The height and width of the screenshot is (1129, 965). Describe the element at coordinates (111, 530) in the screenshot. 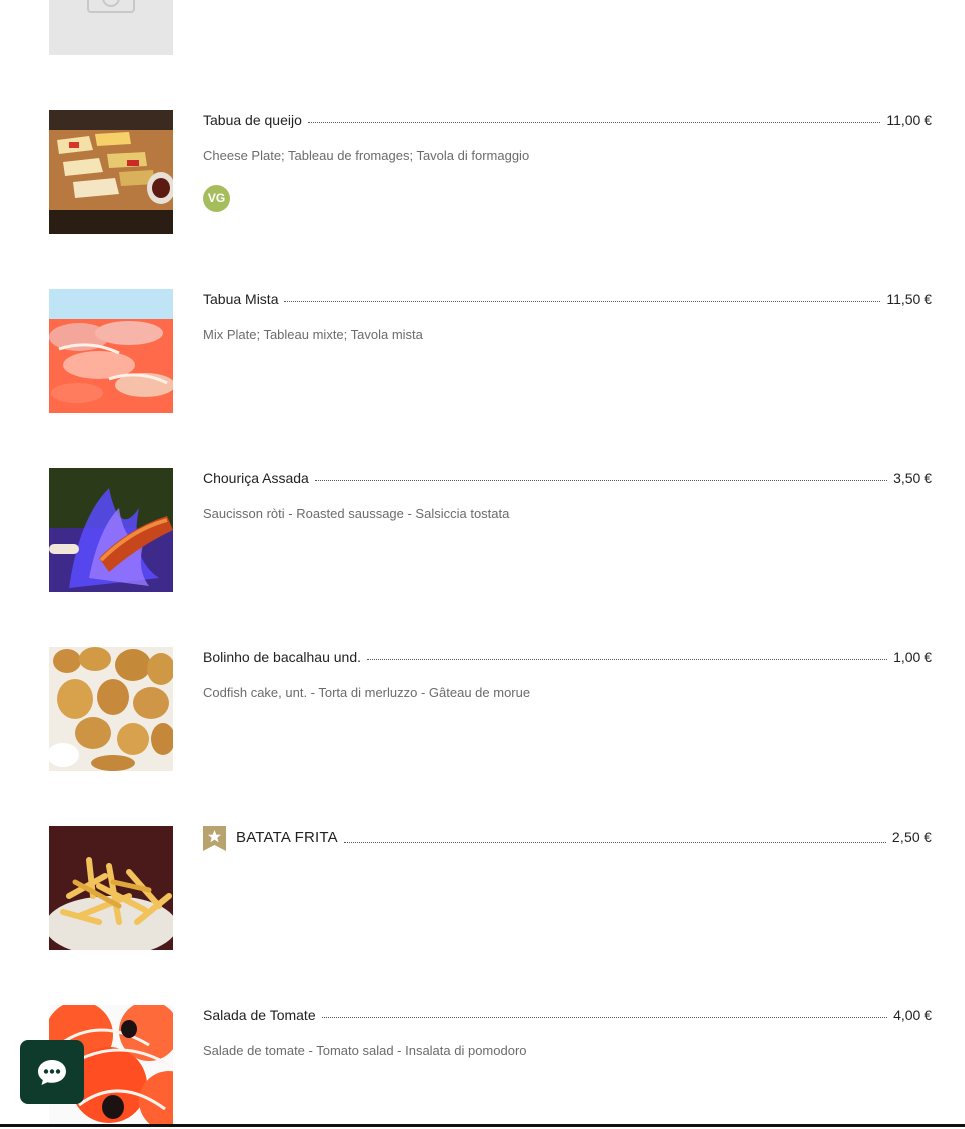

I see `roasted-sausage-photo` at that location.